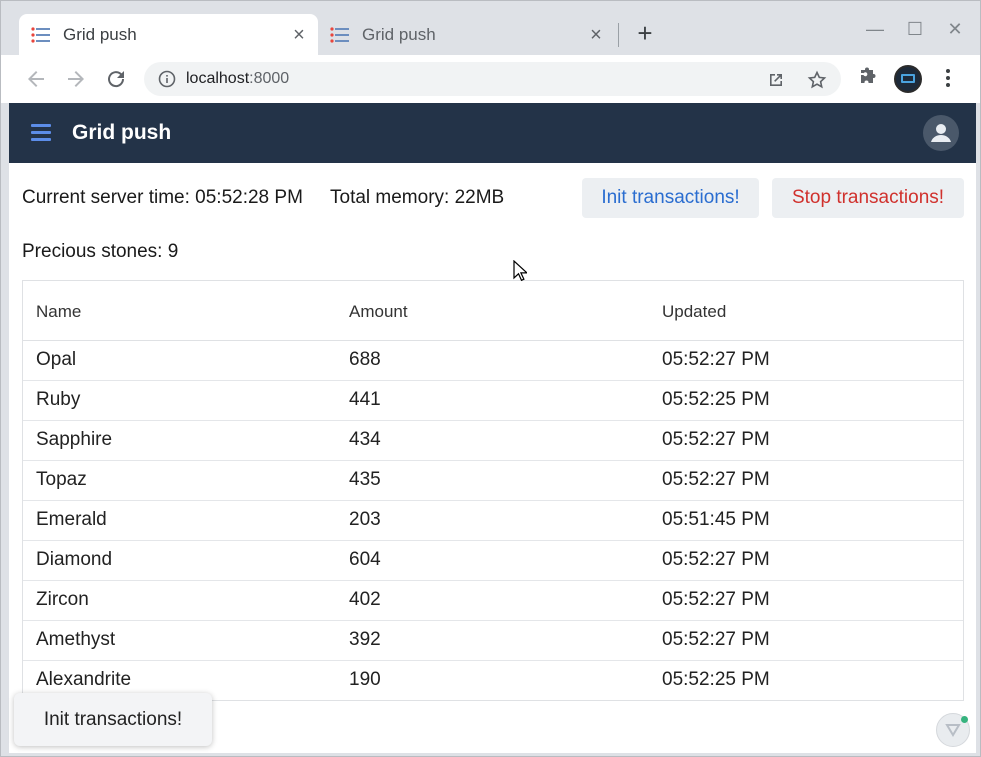 Image resolution: width=981 pixels, height=757 pixels. What do you see at coordinates (84, 679) in the screenshot?
I see `cell-name: Alexandrite` at bounding box center [84, 679].